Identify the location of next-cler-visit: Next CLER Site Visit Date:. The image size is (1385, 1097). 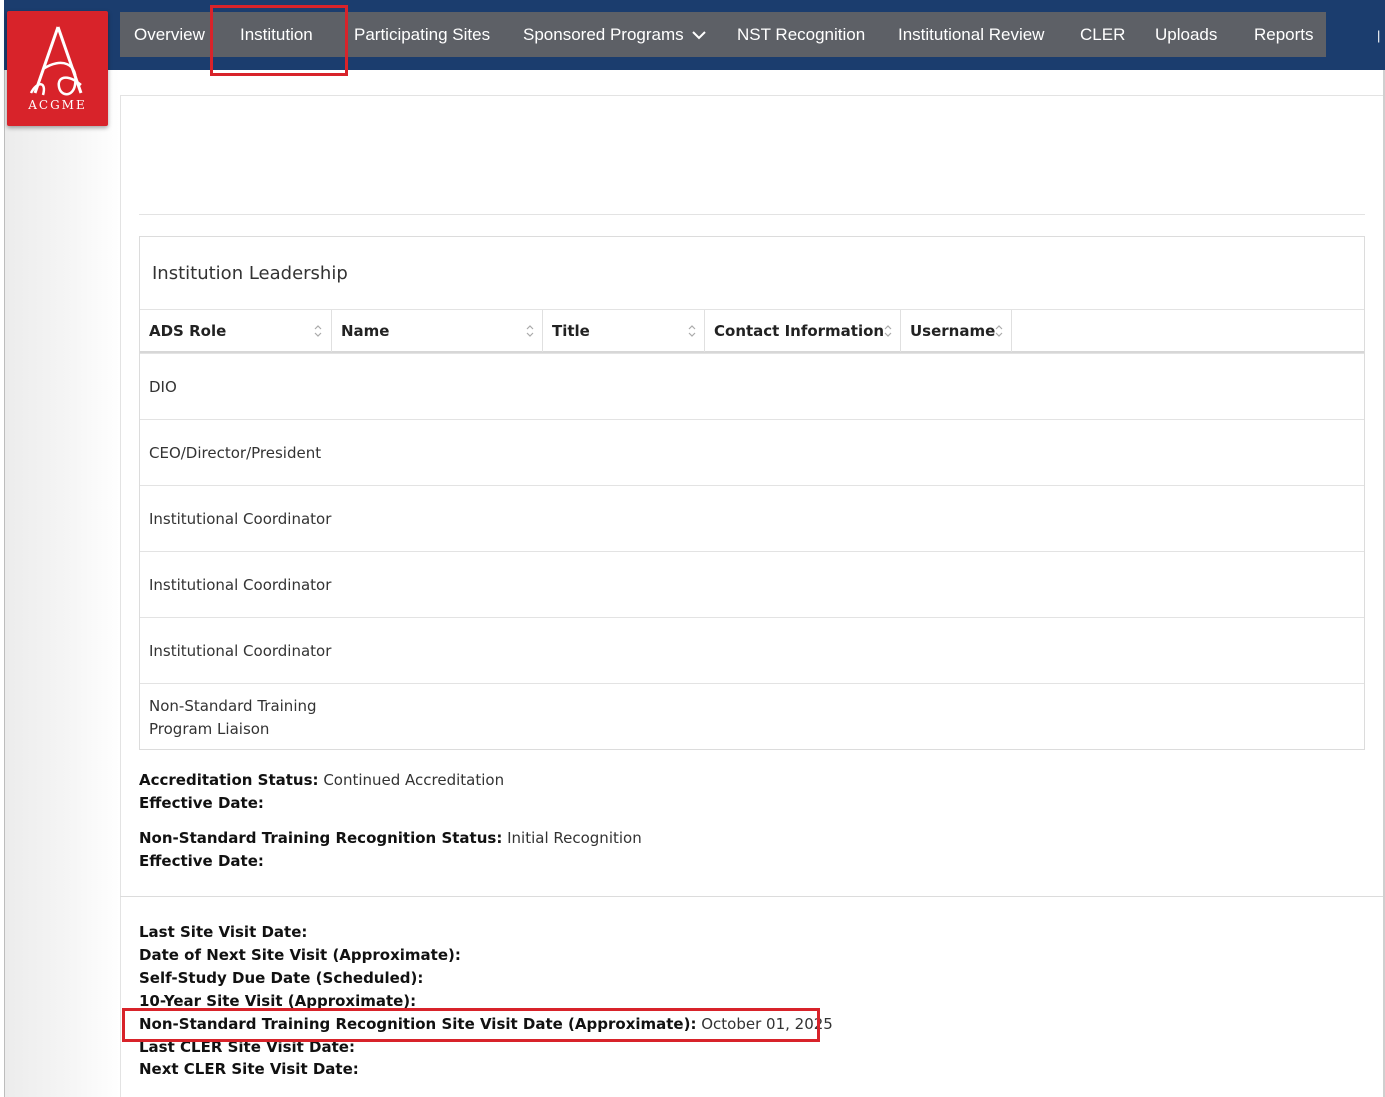
(249, 1069).